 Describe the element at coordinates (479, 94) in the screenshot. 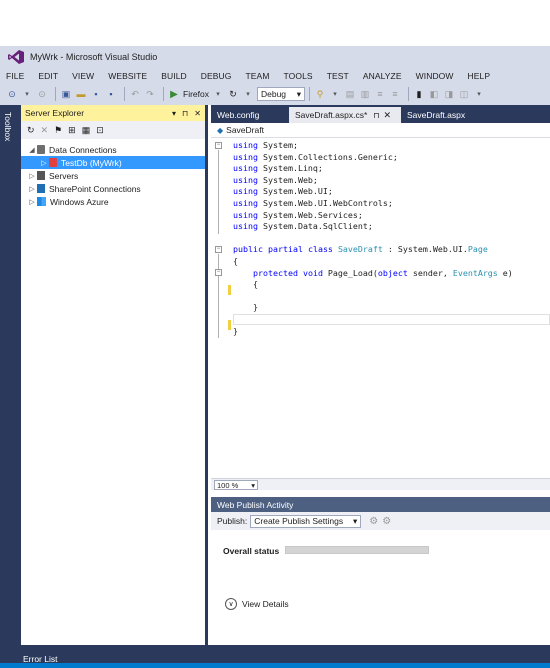

I see `toolbar-overflow-icon: ▾` at that location.